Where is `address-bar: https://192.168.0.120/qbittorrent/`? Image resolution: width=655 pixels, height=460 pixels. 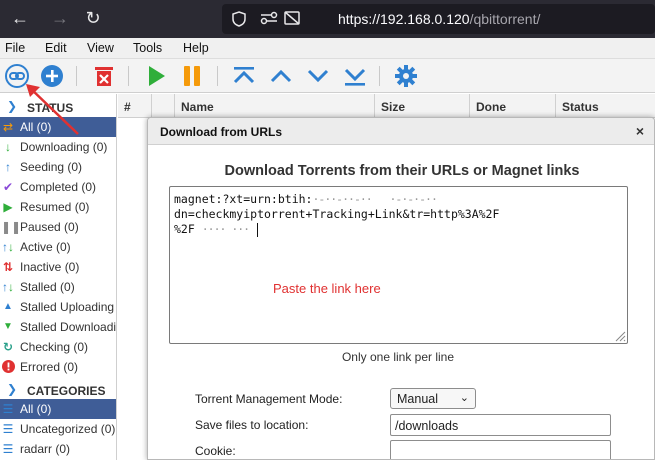 address-bar: https://192.168.0.120/qbittorrent/ is located at coordinates (438, 19).